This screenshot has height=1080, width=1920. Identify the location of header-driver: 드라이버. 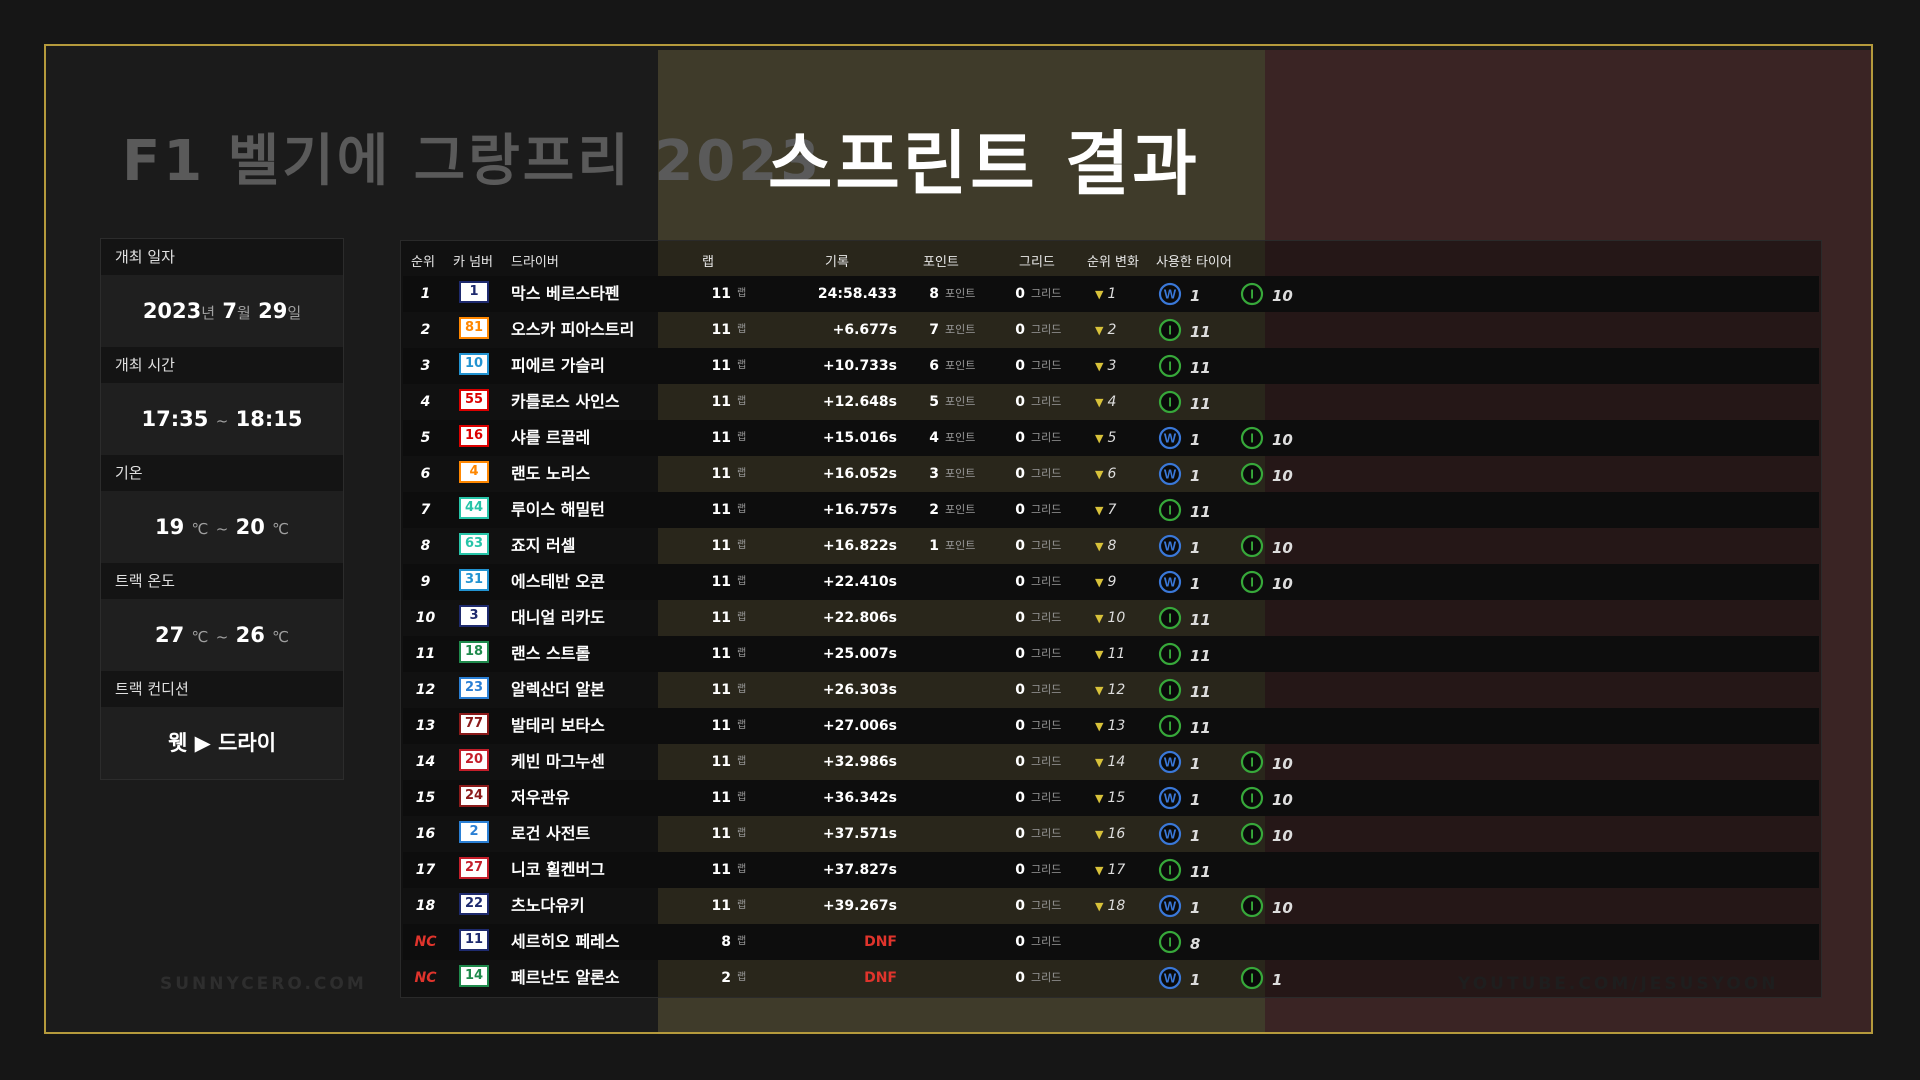
(535, 262).